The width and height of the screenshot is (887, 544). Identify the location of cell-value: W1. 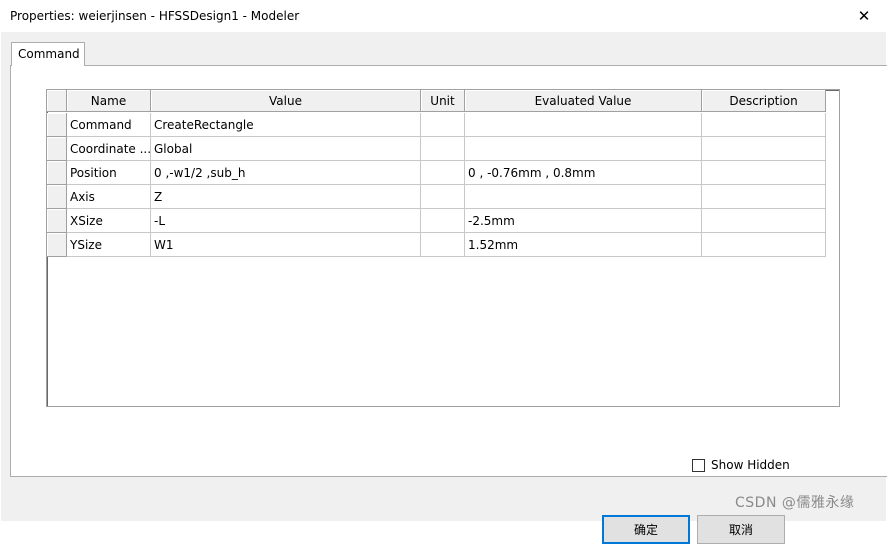
(286, 245).